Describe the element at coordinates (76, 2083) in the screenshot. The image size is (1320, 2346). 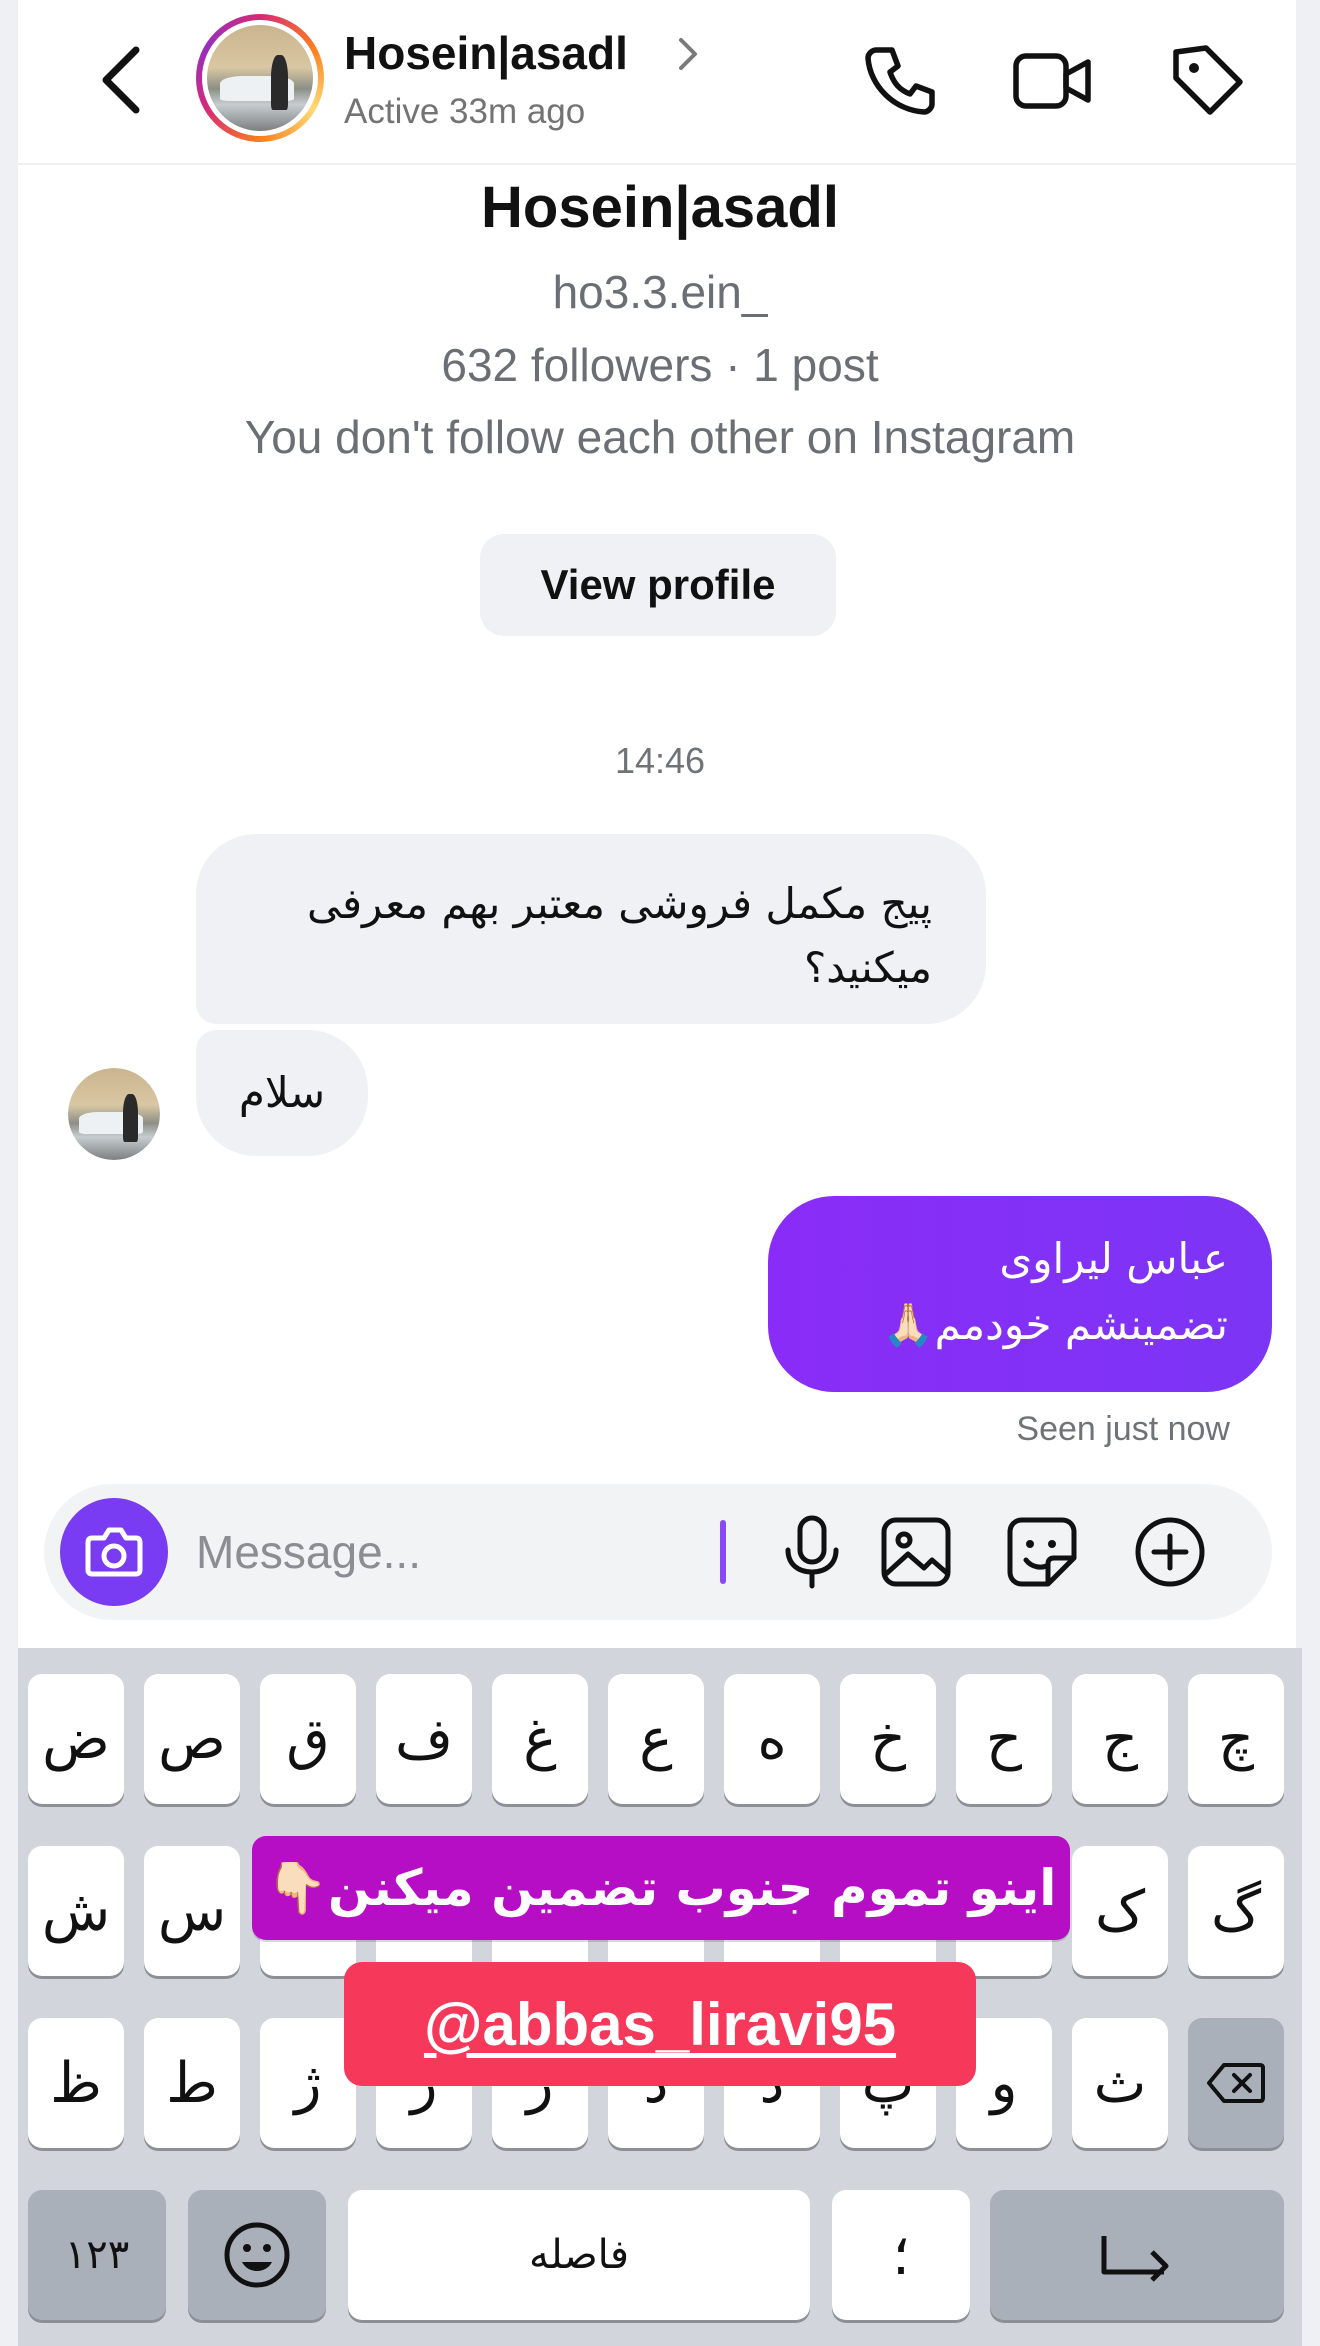
I see `key: ظ` at that location.